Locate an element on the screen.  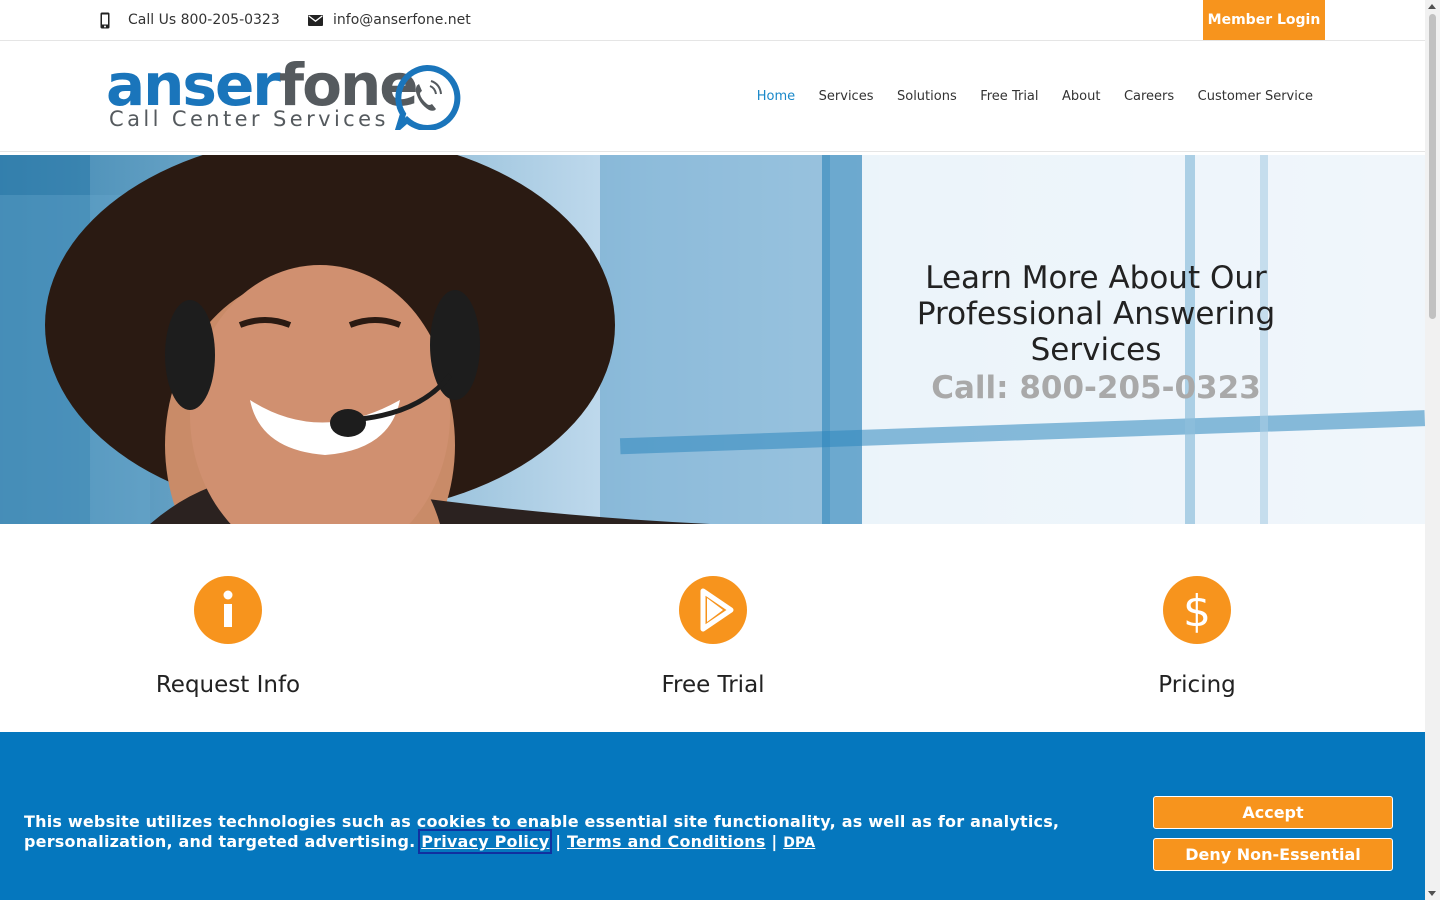
feature-label: Request Info is located at coordinates (228, 685).